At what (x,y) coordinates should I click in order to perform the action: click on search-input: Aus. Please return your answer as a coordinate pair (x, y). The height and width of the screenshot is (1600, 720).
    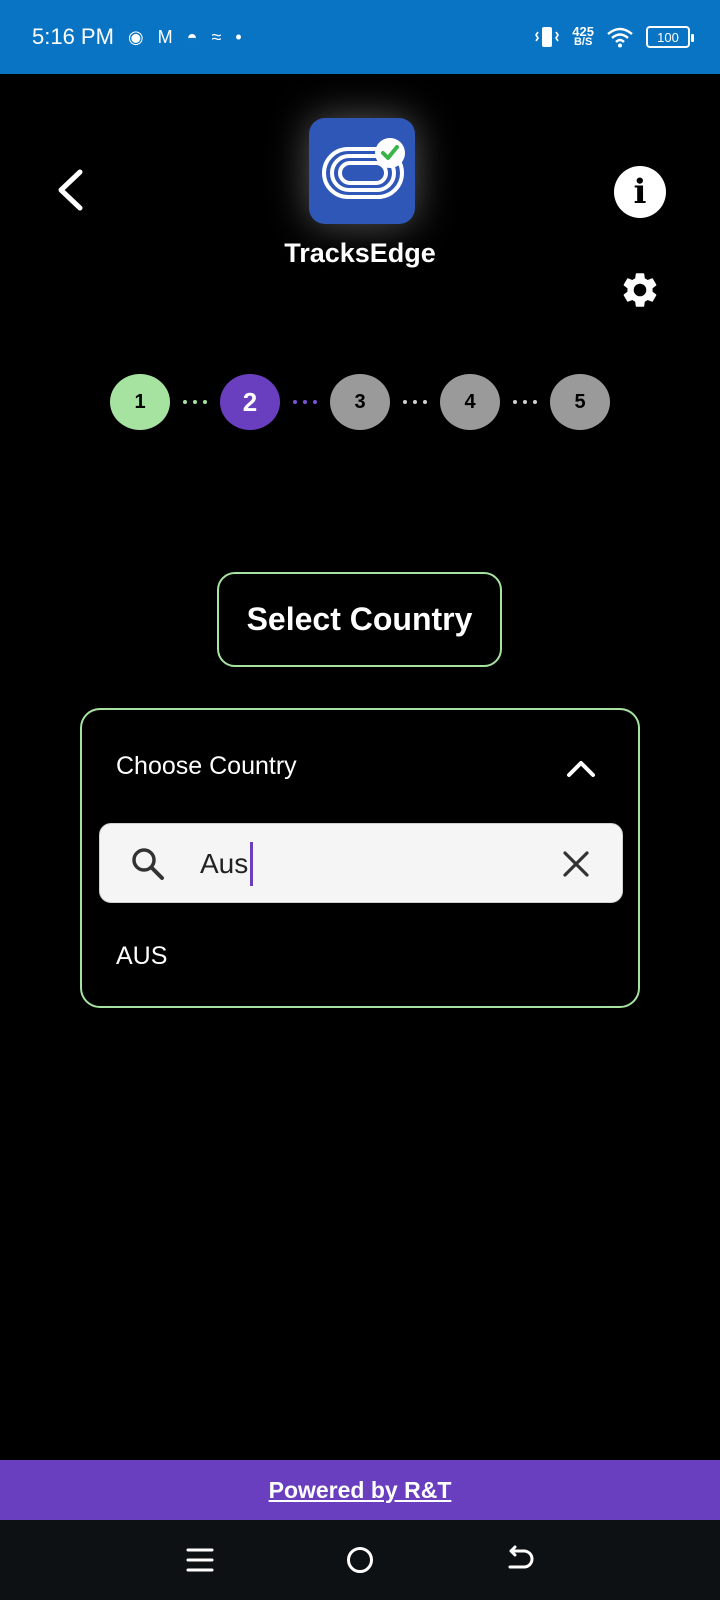
    Looking at the image, I should click on (227, 864).